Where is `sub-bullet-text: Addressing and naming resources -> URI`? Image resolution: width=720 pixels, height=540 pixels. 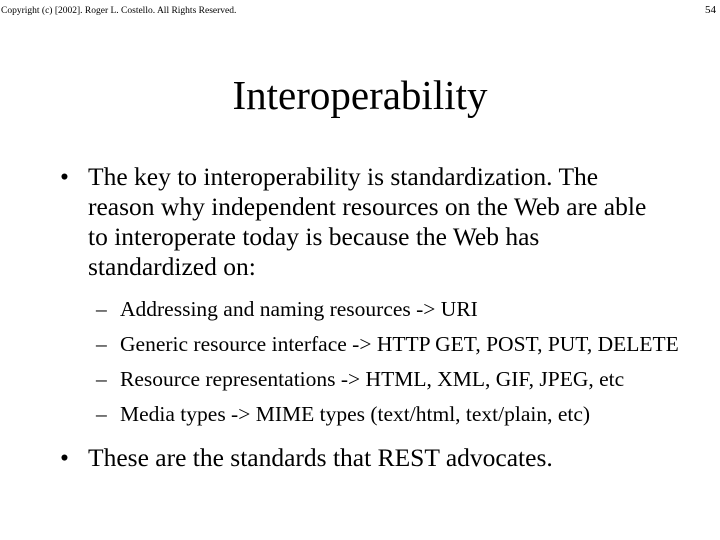
sub-bullet-text: Addressing and naming resources -> URI is located at coordinates (299, 309).